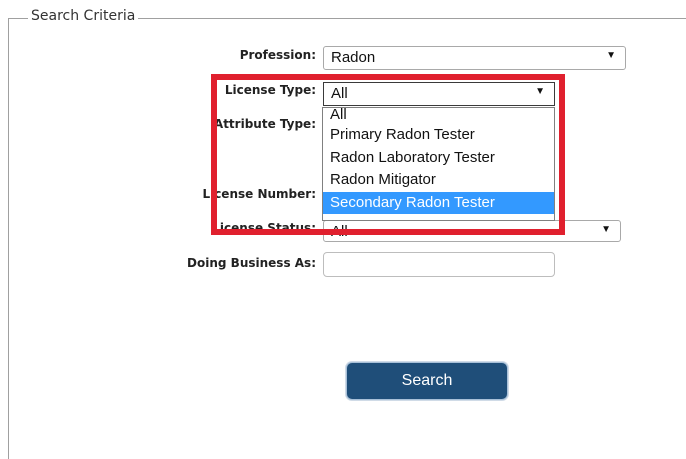 Image resolution: width=686 pixels, height=459 pixels. I want to click on license-type-option: Radon Laboratory Tester, so click(438, 158).